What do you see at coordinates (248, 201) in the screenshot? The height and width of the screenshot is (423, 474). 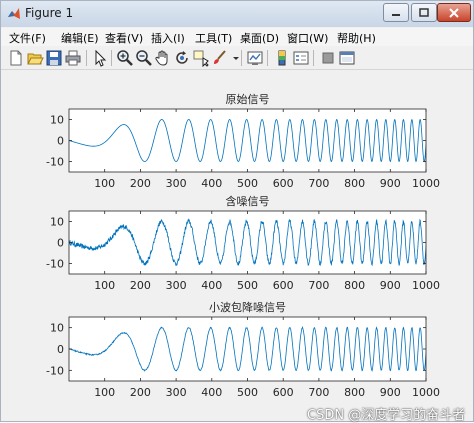 I see `axes-title: 含噪信号` at bounding box center [248, 201].